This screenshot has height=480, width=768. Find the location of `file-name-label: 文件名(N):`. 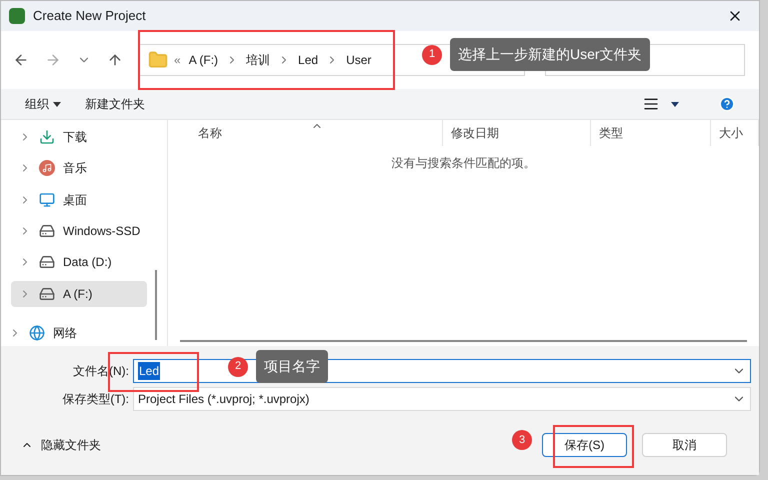

file-name-label: 文件名(N): is located at coordinates (100, 371).